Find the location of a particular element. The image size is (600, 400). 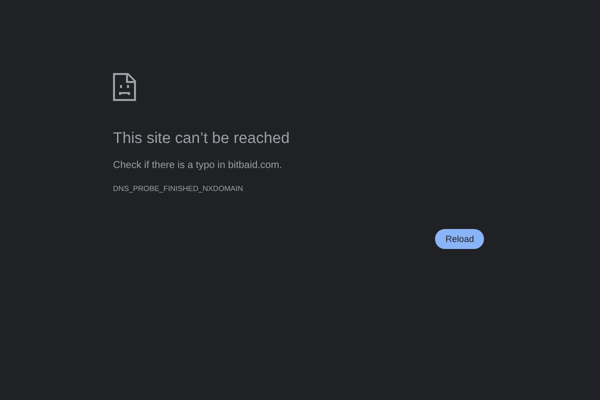

sad-page-icon is located at coordinates (124, 87).